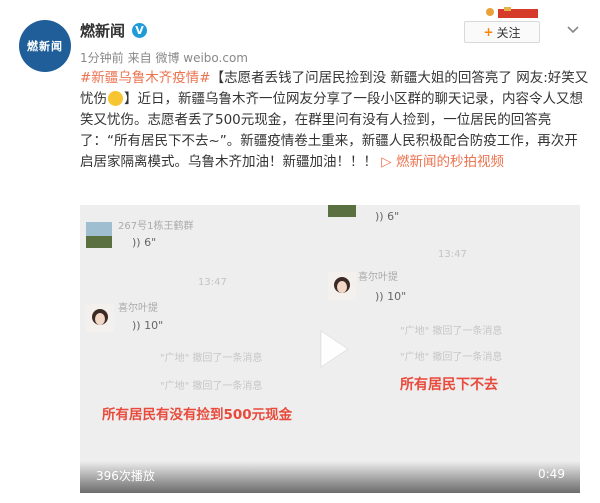  I want to click on play-icon, so click(332, 349).